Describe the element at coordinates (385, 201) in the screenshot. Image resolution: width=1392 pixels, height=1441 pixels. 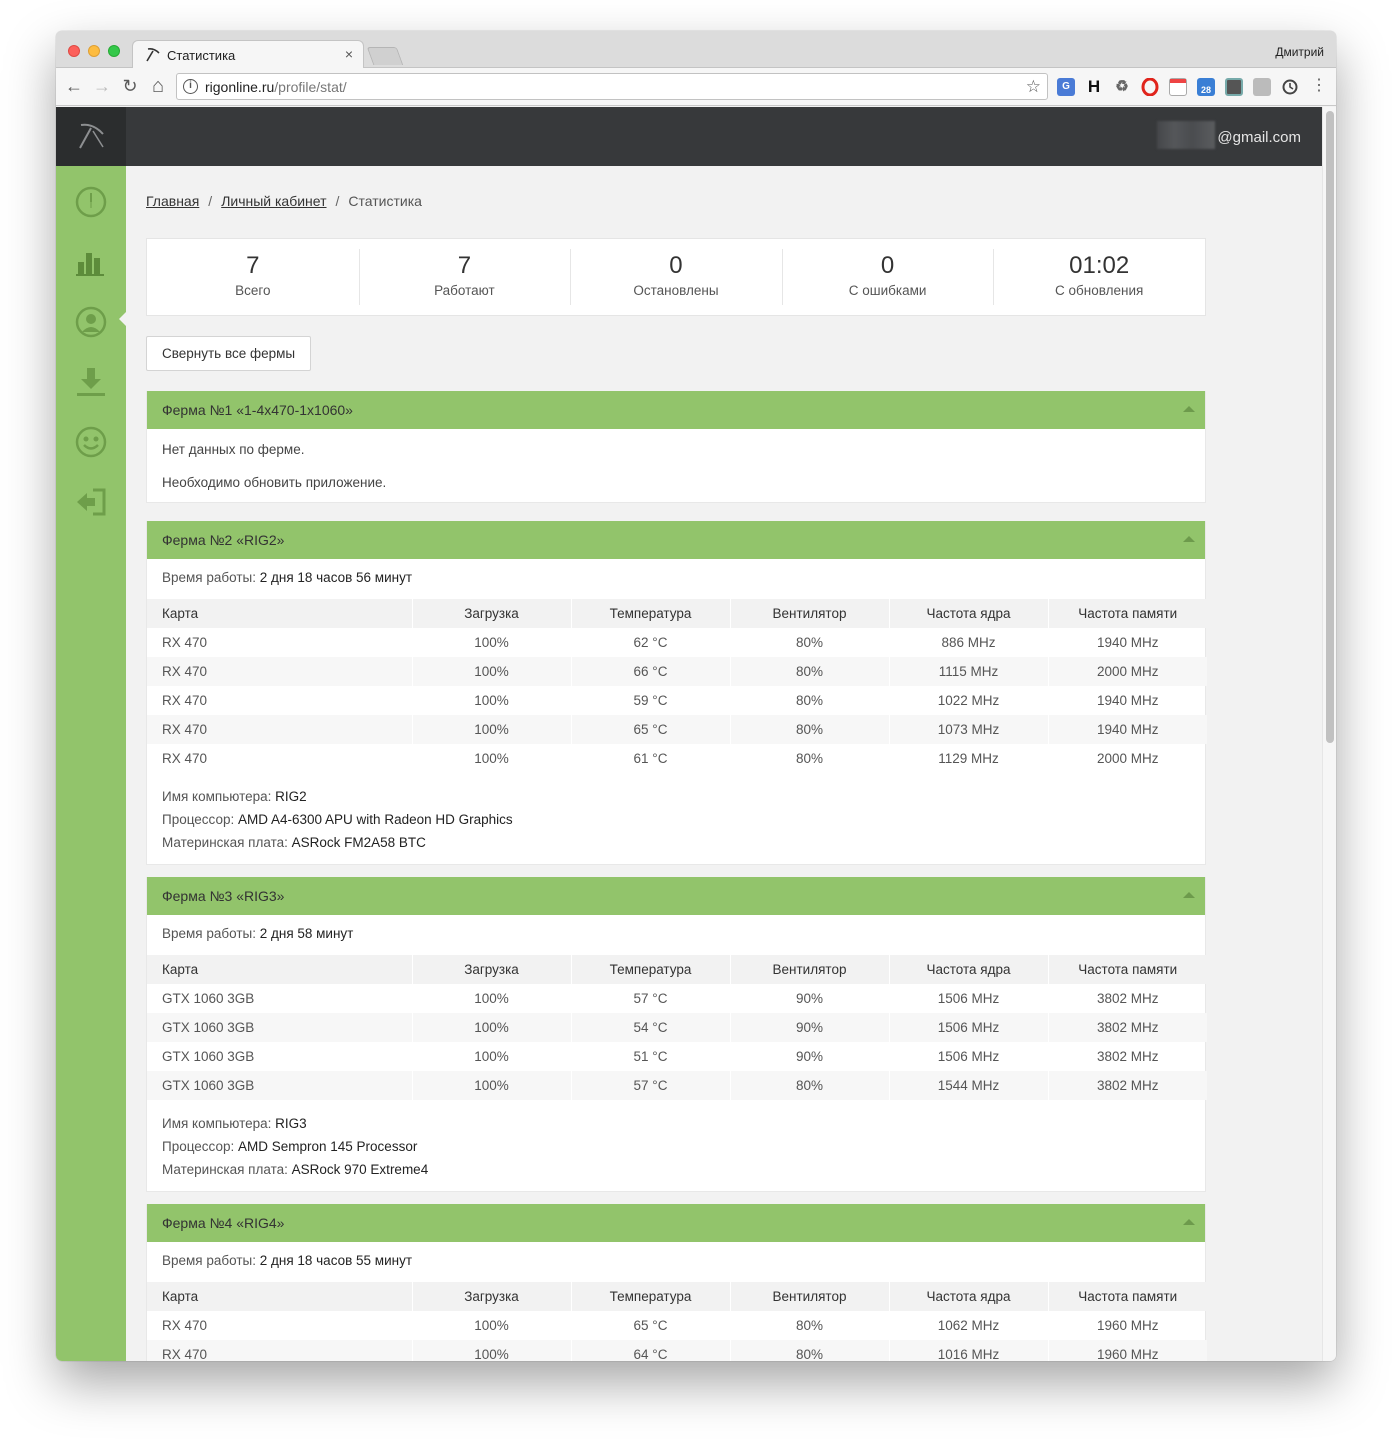
I see `breadcrumb-current: Статистика` at that location.